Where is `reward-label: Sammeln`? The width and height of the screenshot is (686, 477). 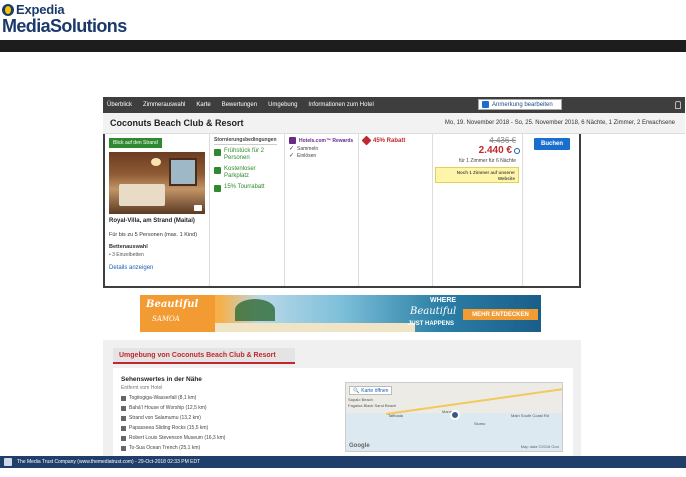
reward-label: Sammeln is located at coordinates (308, 148).